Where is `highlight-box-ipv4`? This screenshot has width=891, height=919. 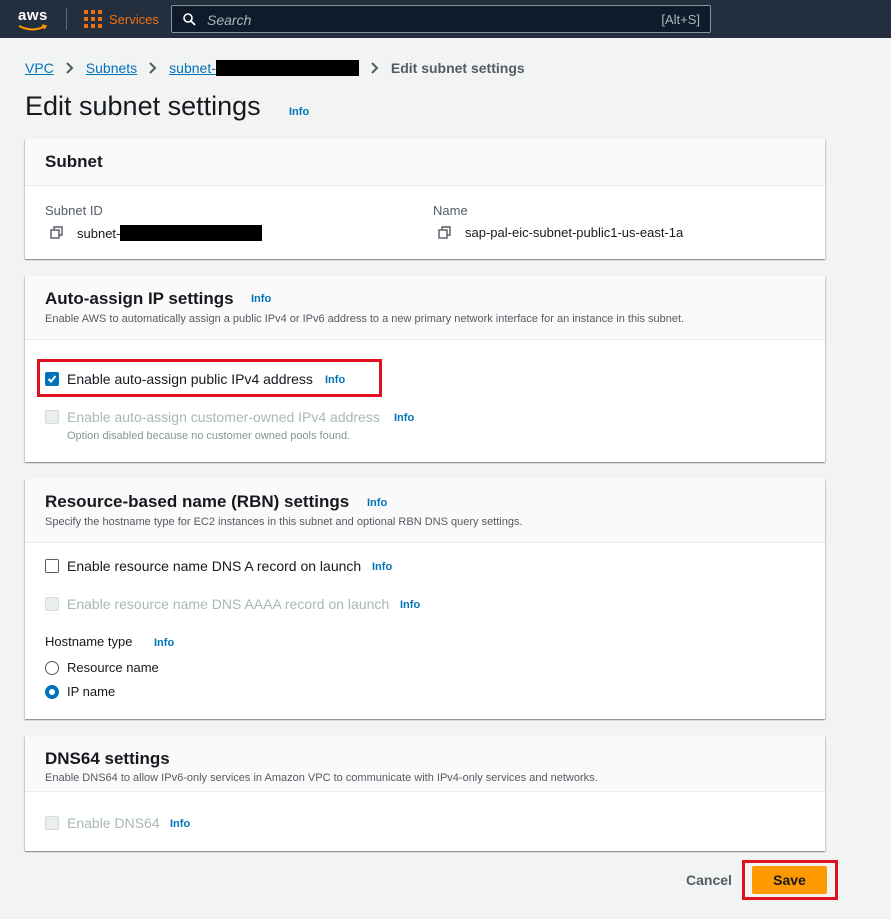 highlight-box-ipv4 is located at coordinates (209, 378).